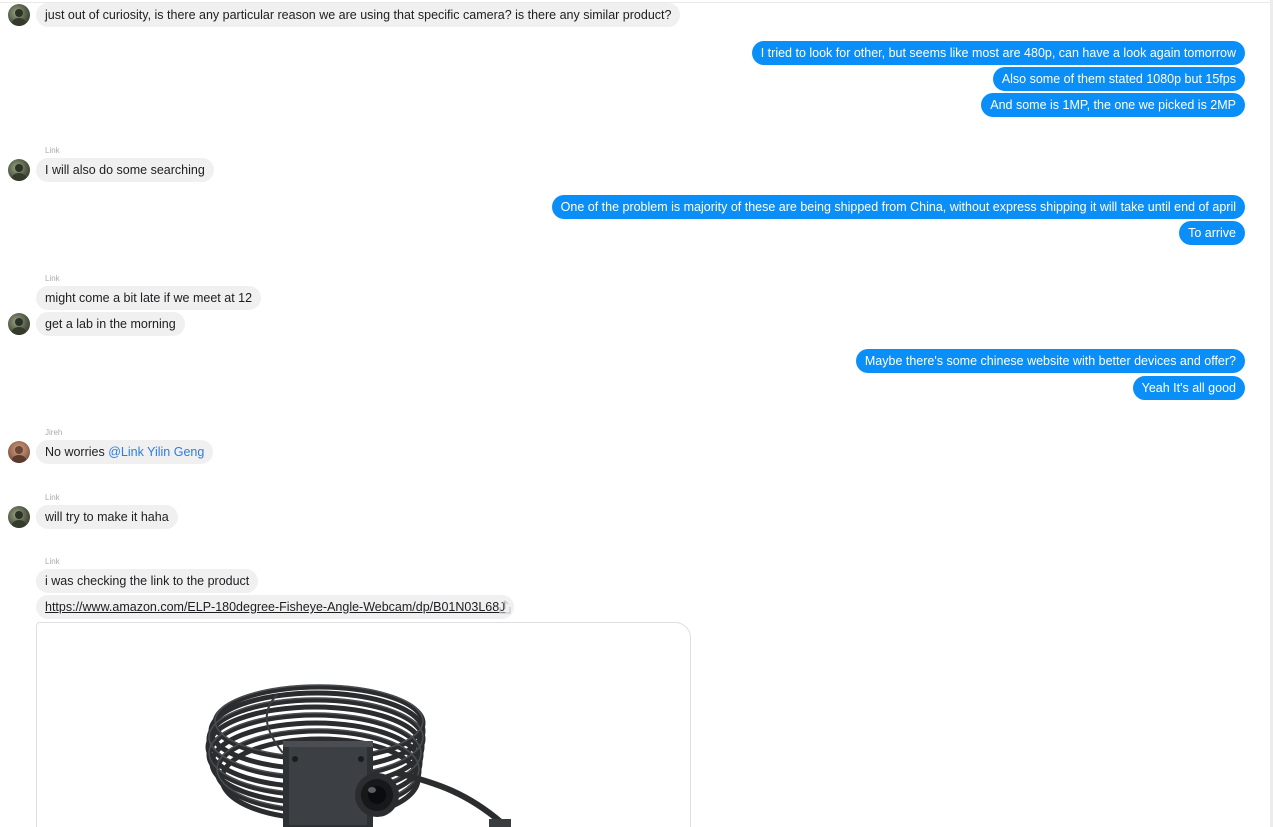  Describe the element at coordinates (505, 607) in the screenshot. I see `share-icon` at that location.